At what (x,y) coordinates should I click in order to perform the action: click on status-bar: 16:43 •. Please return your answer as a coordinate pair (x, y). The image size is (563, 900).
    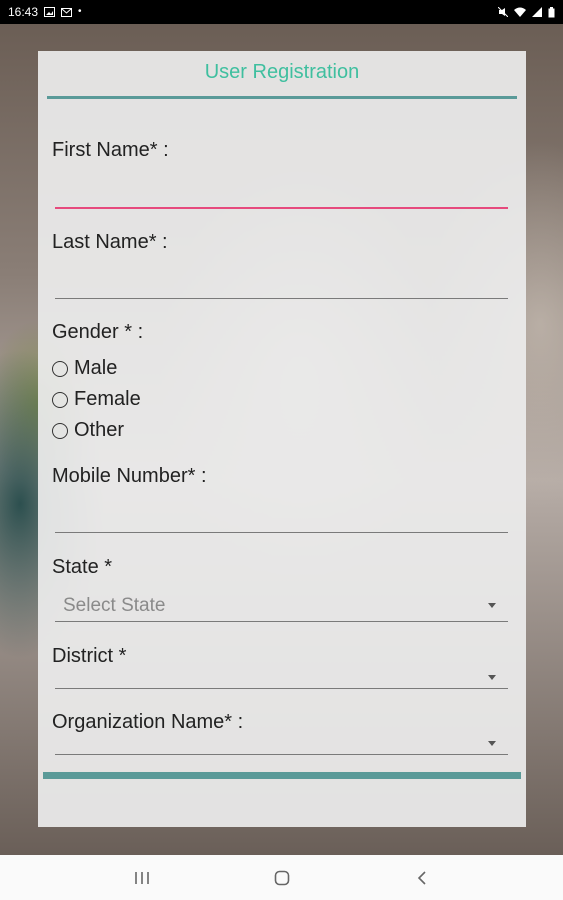
    Looking at the image, I should click on (281, 12).